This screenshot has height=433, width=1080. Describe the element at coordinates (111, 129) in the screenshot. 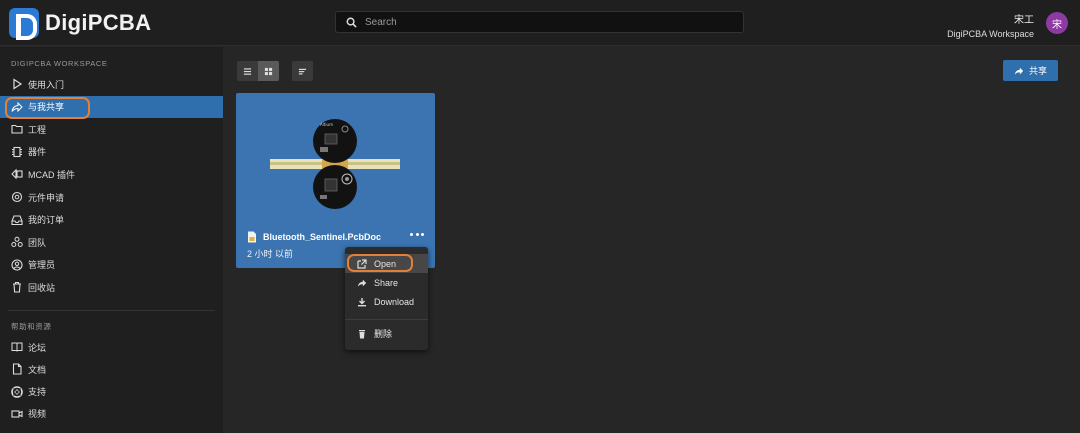

I see `sidebar-item-folder: 工程` at that location.